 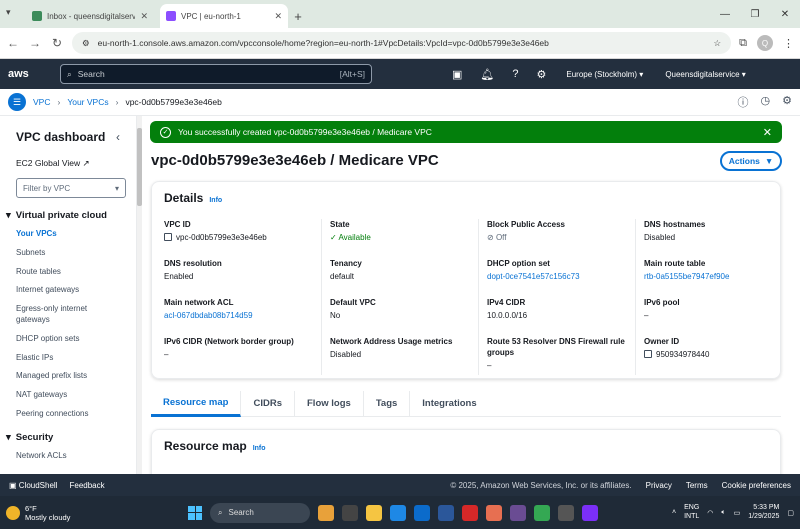 I want to click on minimize-icon: —, so click(x=725, y=14).